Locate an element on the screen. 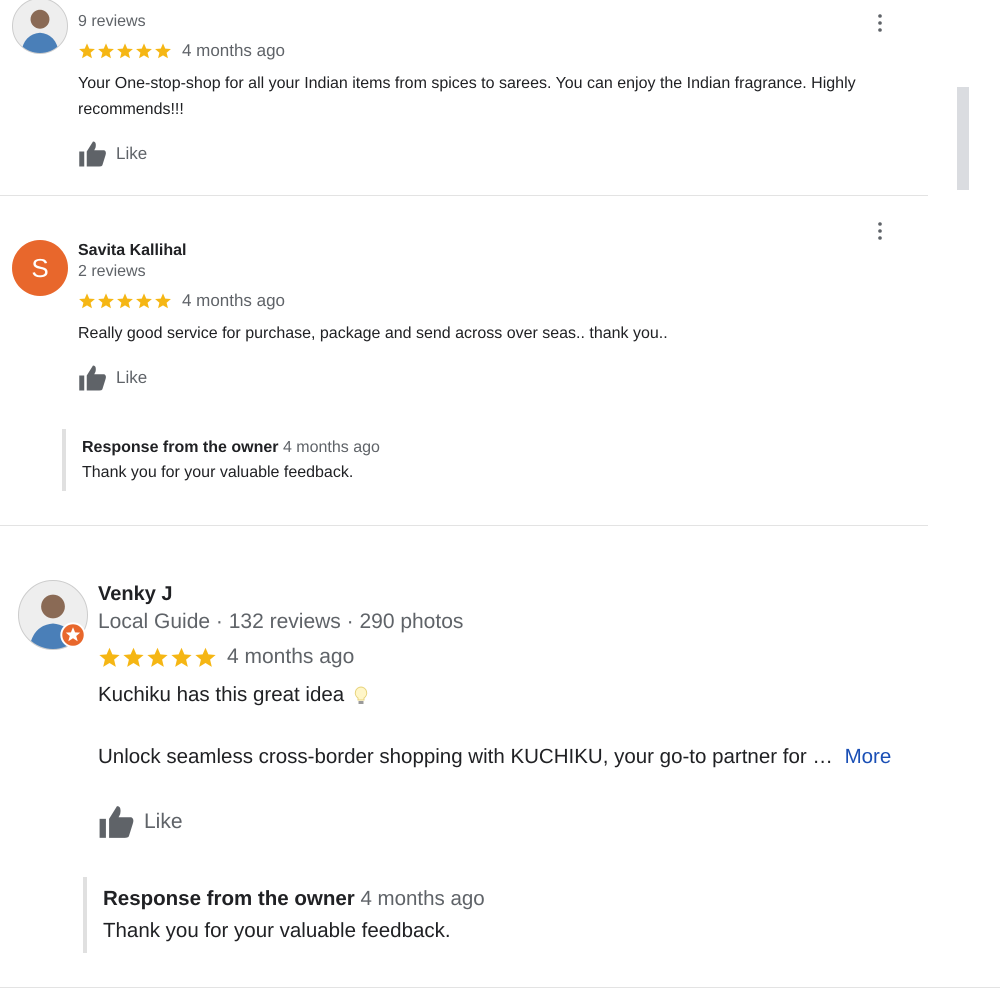  review-text: Your One-stop-shop for all your Indian items from spices to sarees. You can enjoy the Indian fragrance. Highly recommends!!! is located at coordinates (467, 96).